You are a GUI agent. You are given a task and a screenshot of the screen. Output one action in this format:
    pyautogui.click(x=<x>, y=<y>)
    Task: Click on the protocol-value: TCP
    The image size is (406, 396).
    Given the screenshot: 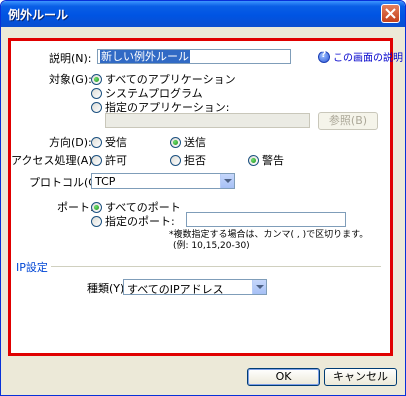 What is the action you would take?
    pyautogui.click(x=105, y=181)
    